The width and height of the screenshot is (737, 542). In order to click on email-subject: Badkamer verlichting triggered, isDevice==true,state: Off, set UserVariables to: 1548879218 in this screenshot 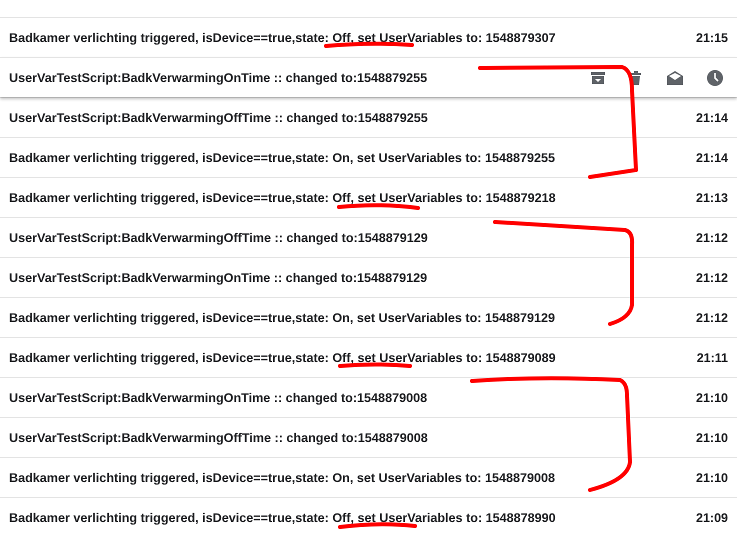, I will do `click(283, 197)`.